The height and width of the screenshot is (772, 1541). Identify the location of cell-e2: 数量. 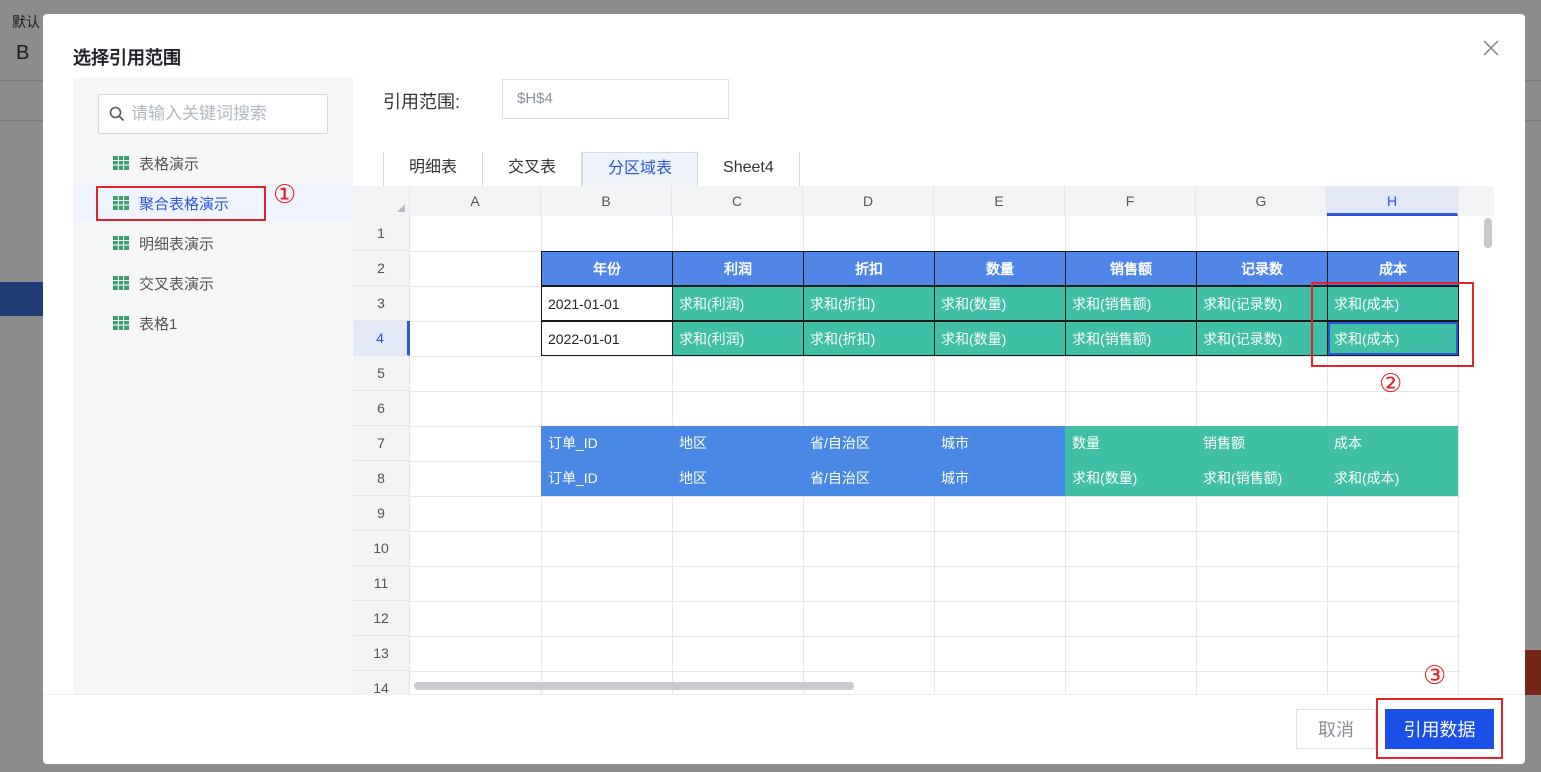
(1000, 268).